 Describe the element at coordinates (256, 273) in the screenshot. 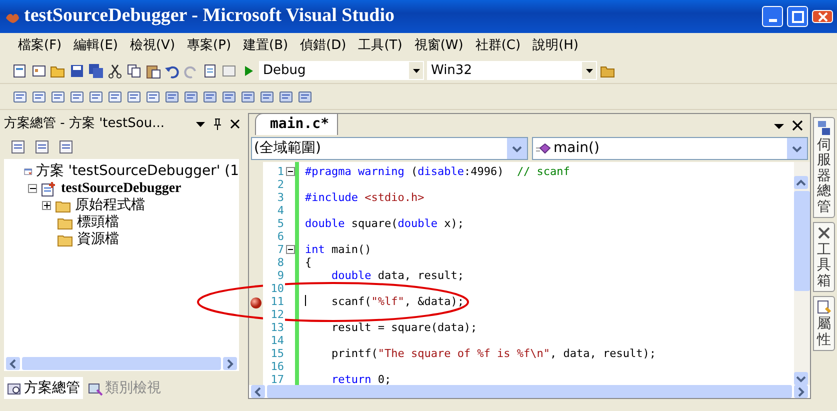

I see `breakpoint-margin` at that location.